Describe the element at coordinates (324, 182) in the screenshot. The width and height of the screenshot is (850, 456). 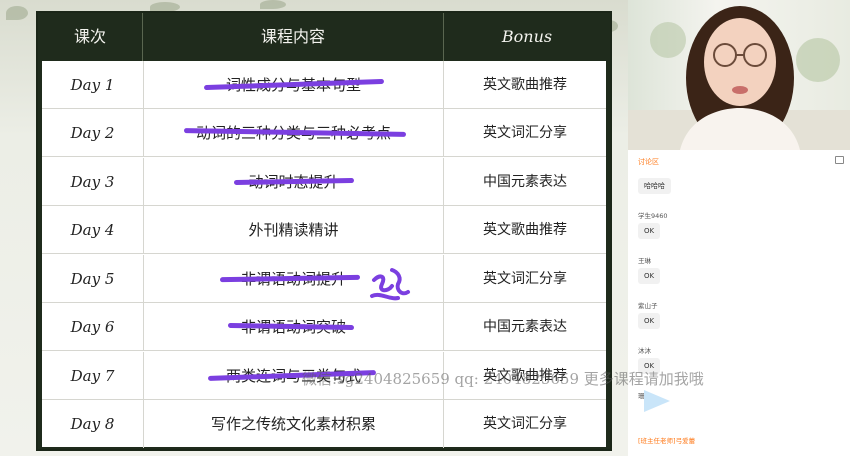
I see `table-row: Day 3 动词时态提升 中国元素表达` at that location.